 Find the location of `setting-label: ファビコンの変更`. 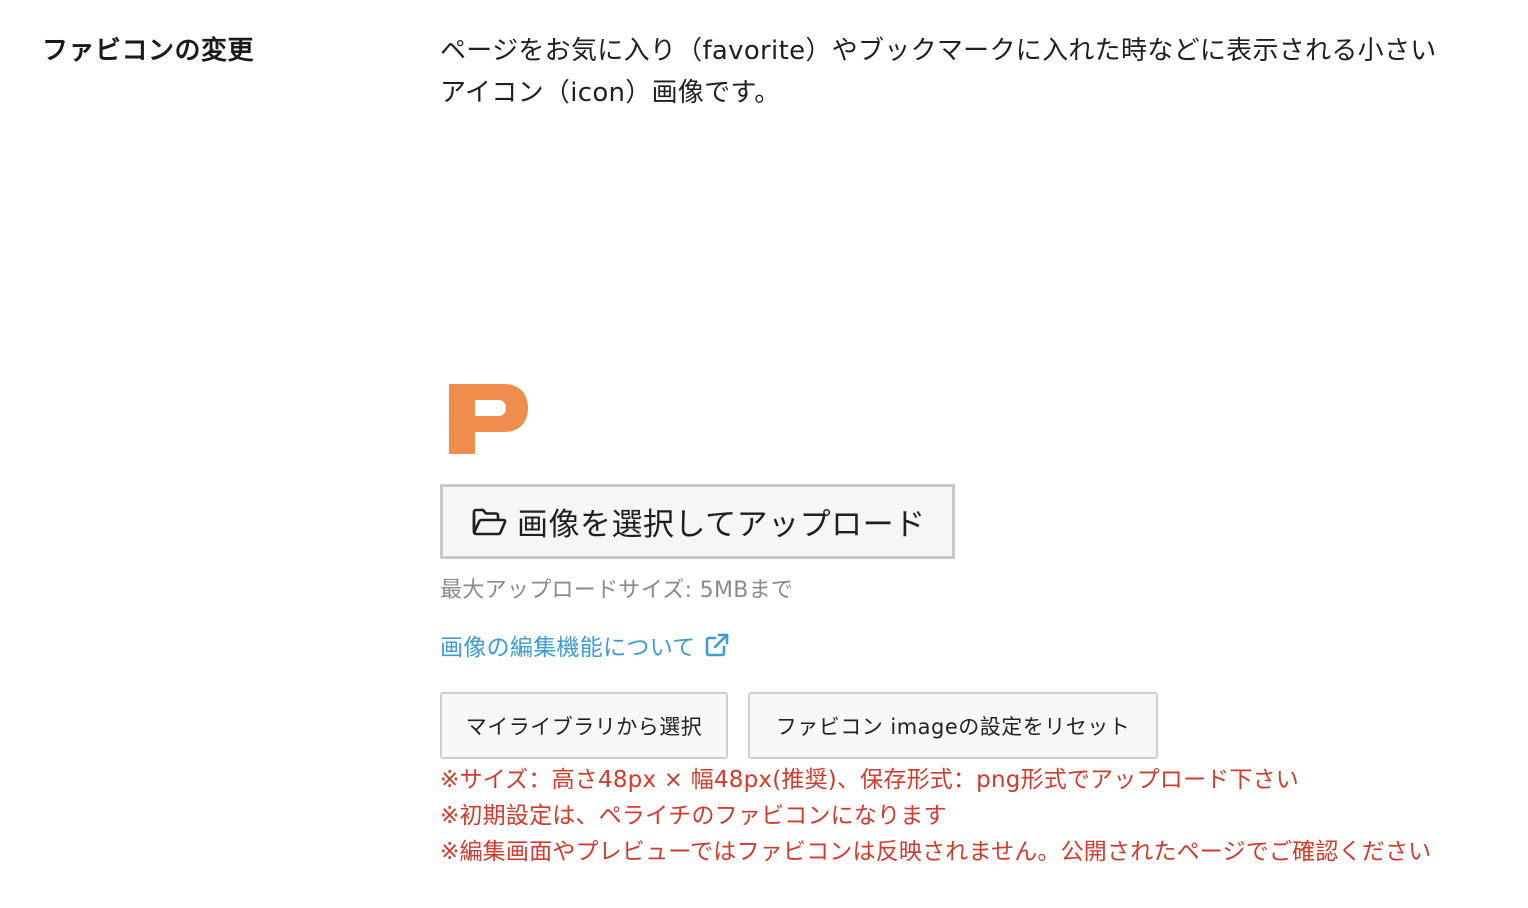

setting-label: ファビコンの変更 is located at coordinates (148, 51).